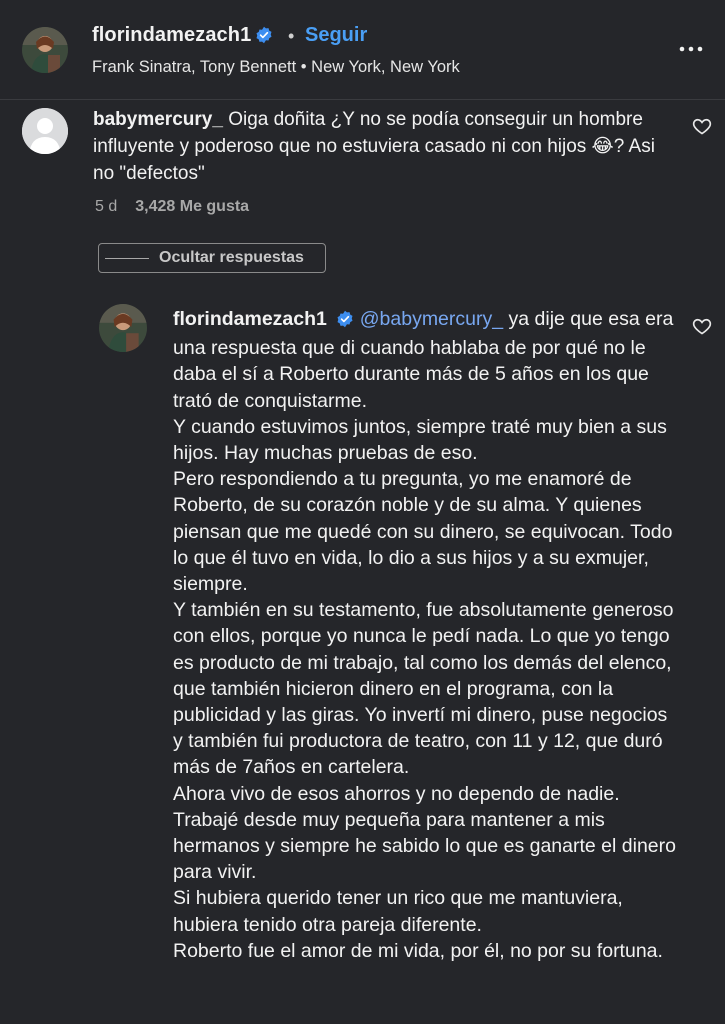 The height and width of the screenshot is (1024, 725). What do you see at coordinates (45, 50) in the screenshot?
I see `author-avatar` at bounding box center [45, 50].